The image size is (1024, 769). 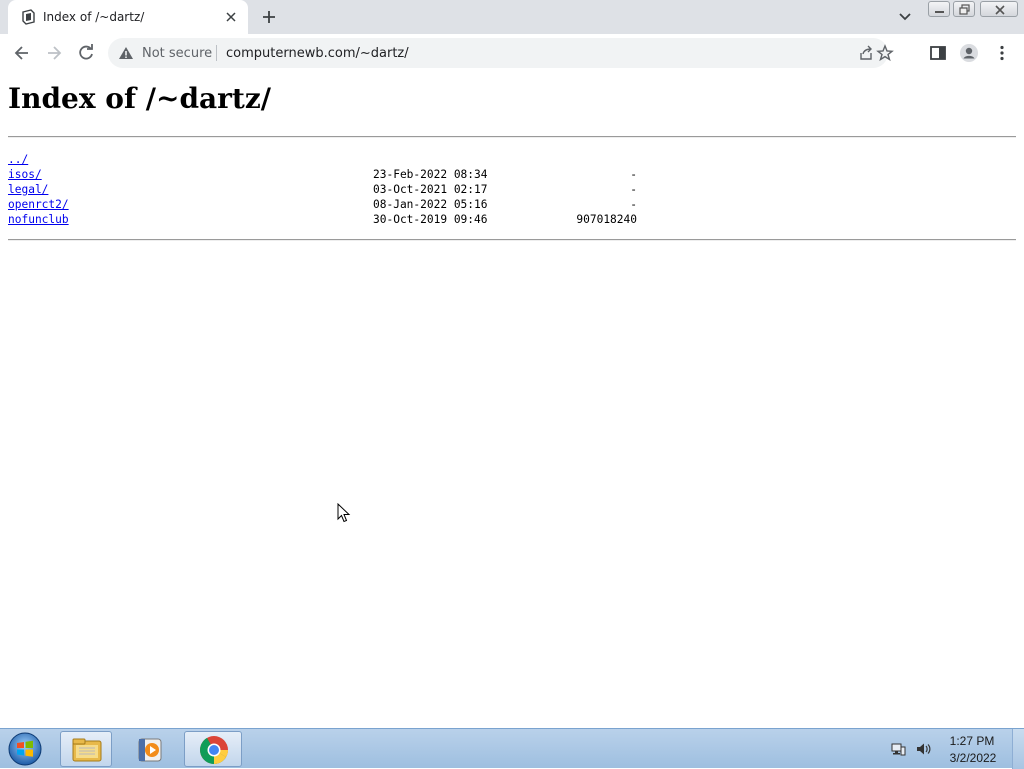 I want to click on entry-date: 23-Feb-2022 08:34, so click(x=430, y=174).